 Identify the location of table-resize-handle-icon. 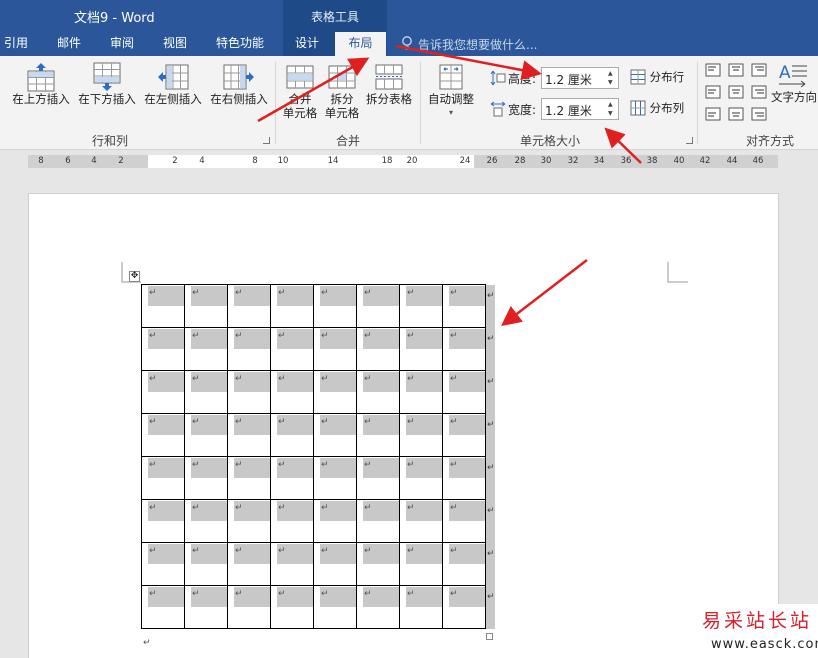
(489, 636).